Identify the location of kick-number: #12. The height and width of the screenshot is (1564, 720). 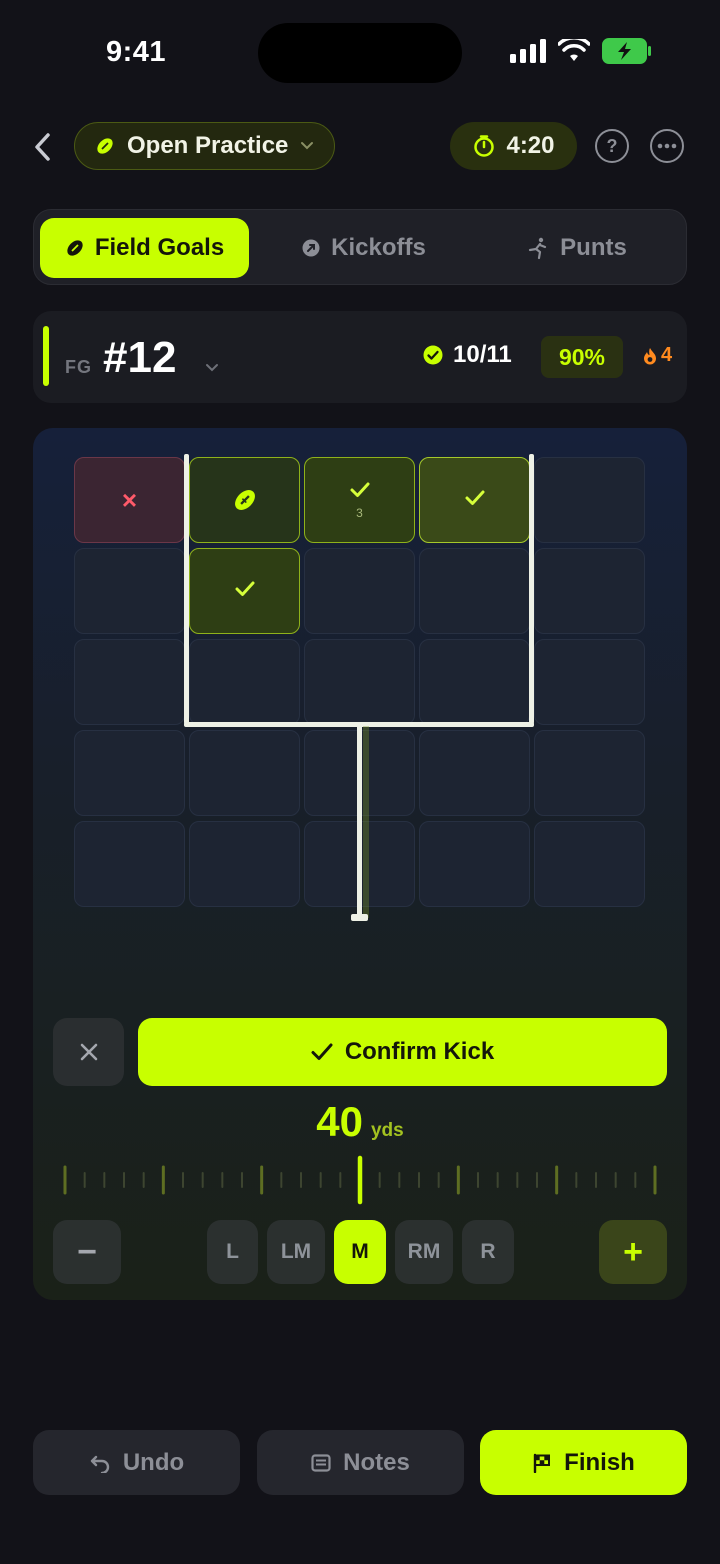
(139, 358).